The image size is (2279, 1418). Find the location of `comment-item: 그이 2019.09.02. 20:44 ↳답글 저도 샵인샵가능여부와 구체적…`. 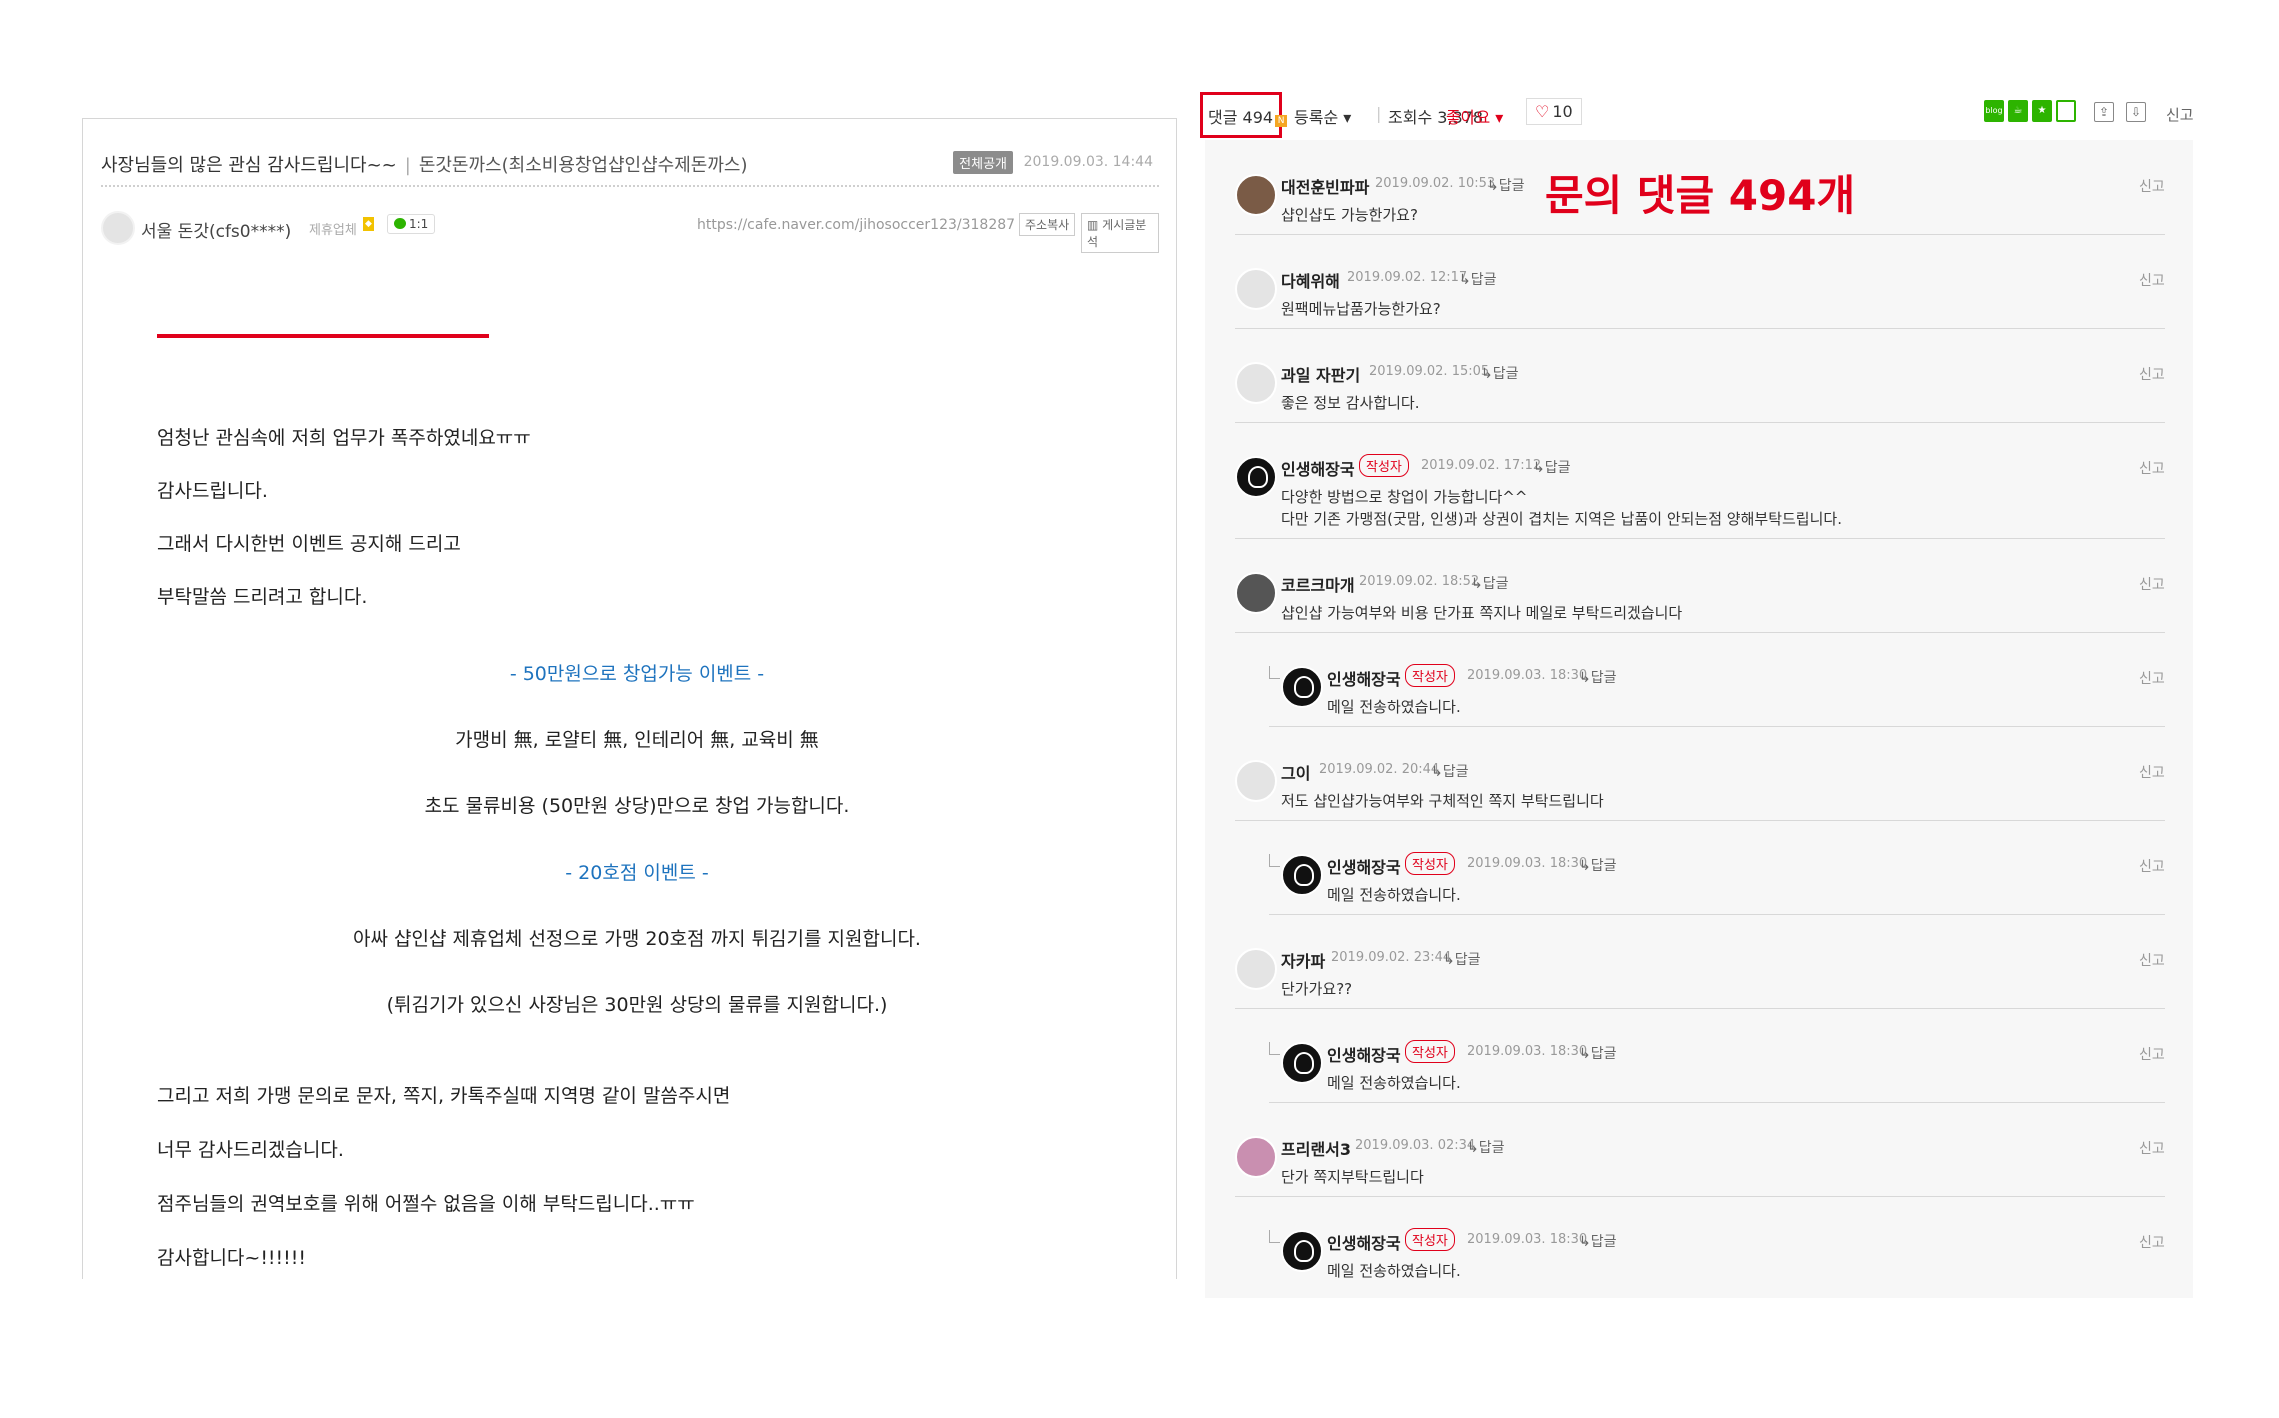

comment-item: 그이 2019.09.02. 20:44 ↳답글 저도 샵인샵가능여부와 구체적… is located at coordinates (1700, 773).